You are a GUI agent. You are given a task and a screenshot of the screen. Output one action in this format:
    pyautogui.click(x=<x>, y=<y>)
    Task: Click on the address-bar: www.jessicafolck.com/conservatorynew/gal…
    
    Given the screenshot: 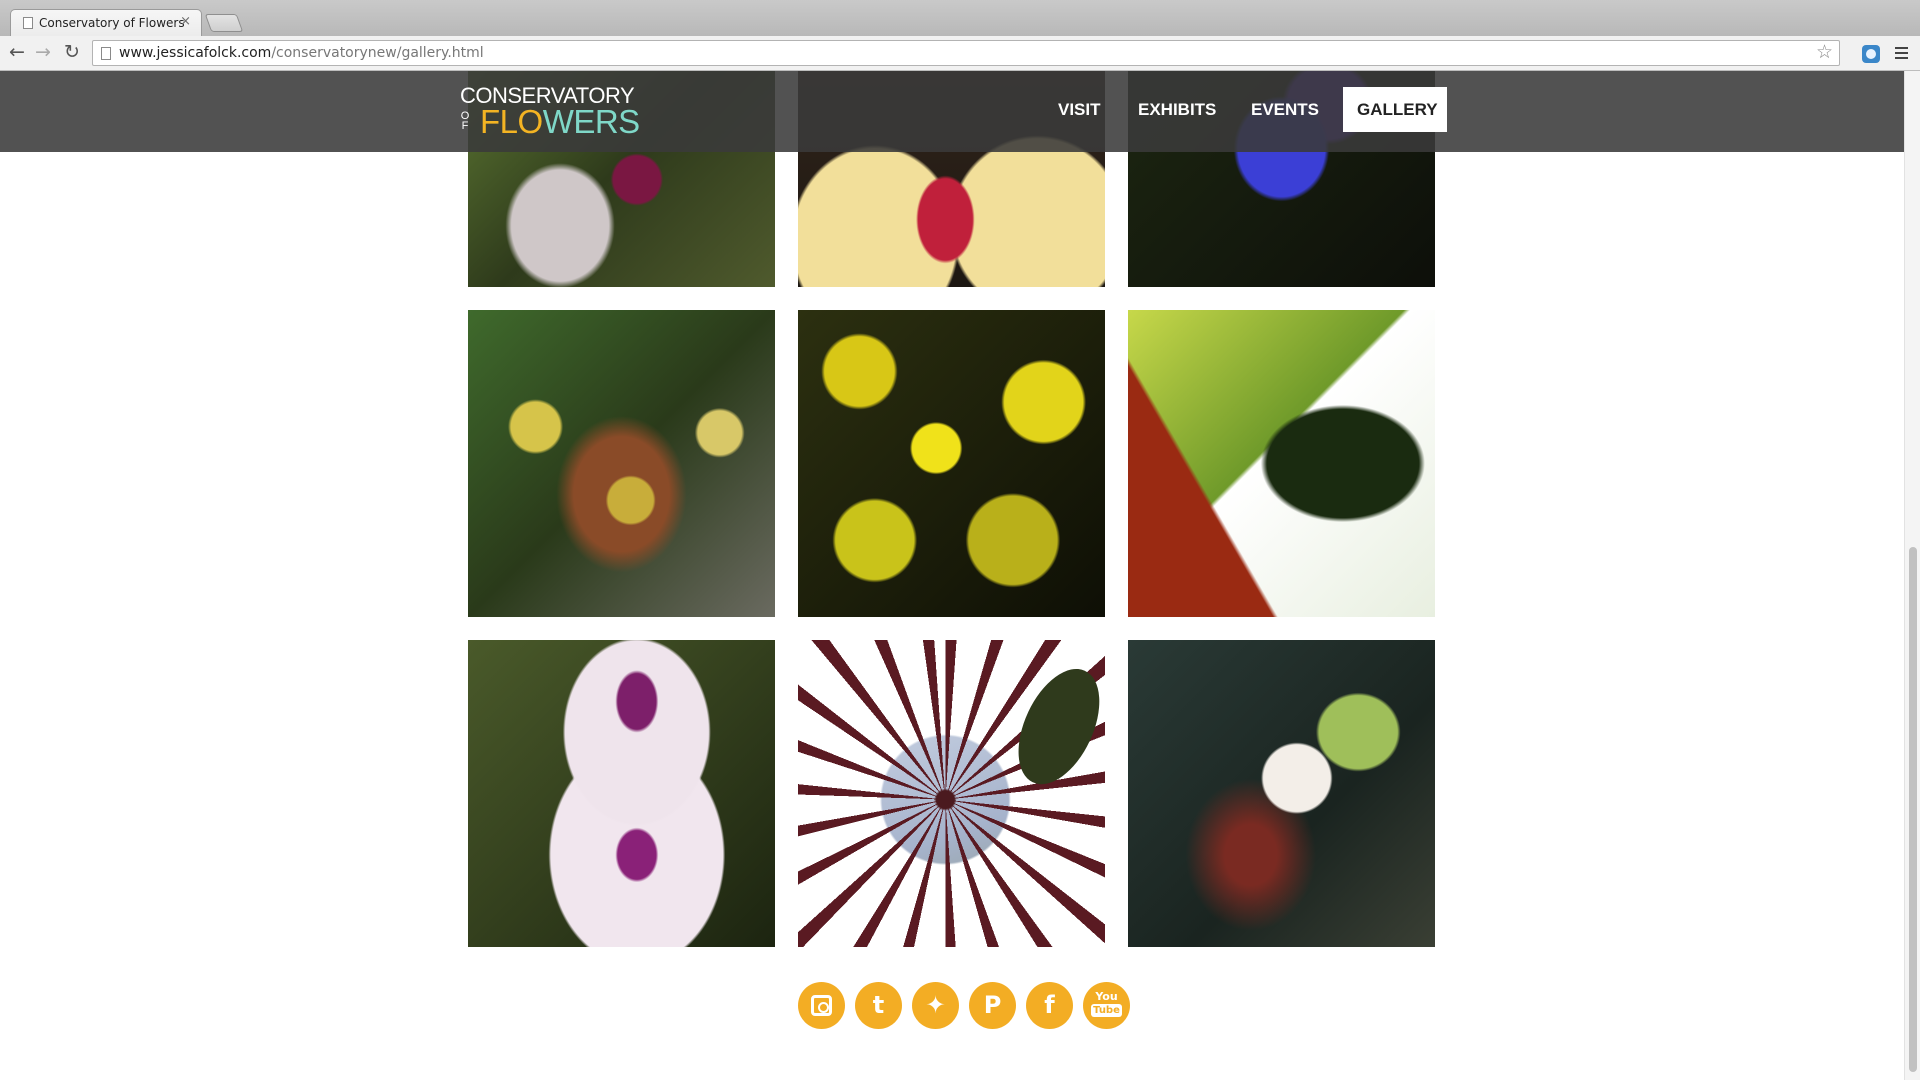 What is the action you would take?
    pyautogui.click(x=966, y=53)
    